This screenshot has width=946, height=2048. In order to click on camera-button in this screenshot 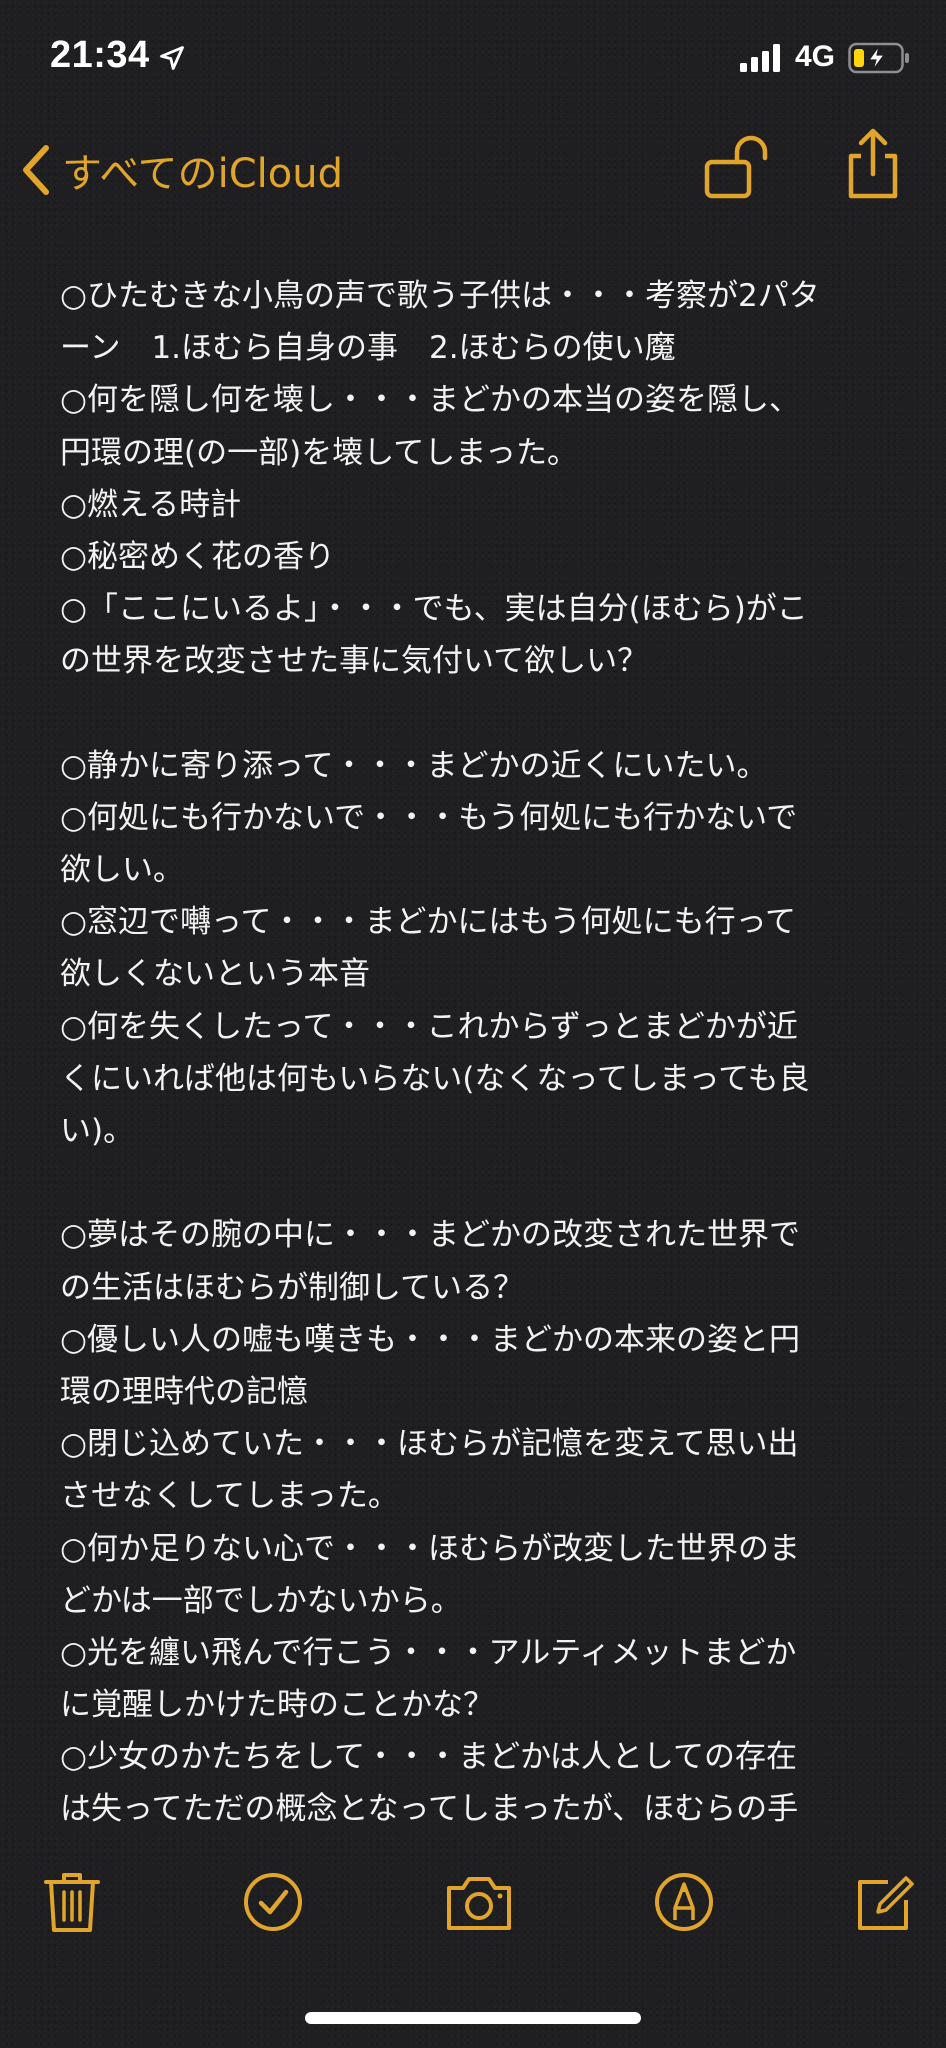, I will do `click(479, 1902)`.